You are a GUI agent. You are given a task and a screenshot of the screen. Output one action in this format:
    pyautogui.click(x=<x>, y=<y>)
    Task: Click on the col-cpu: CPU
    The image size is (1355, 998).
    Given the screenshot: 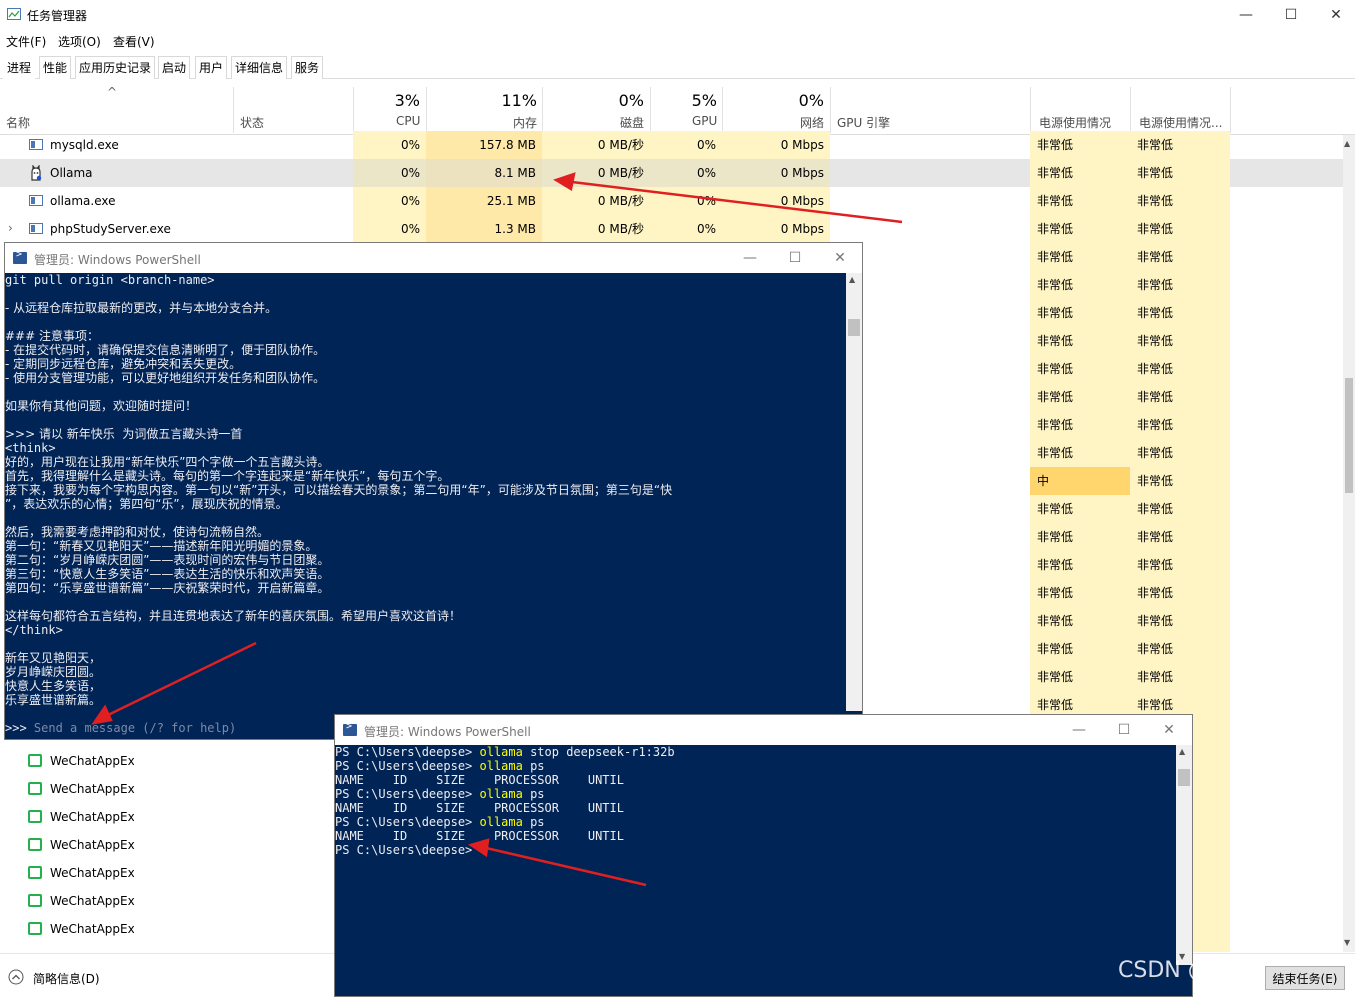 What is the action you would take?
    pyautogui.click(x=408, y=121)
    